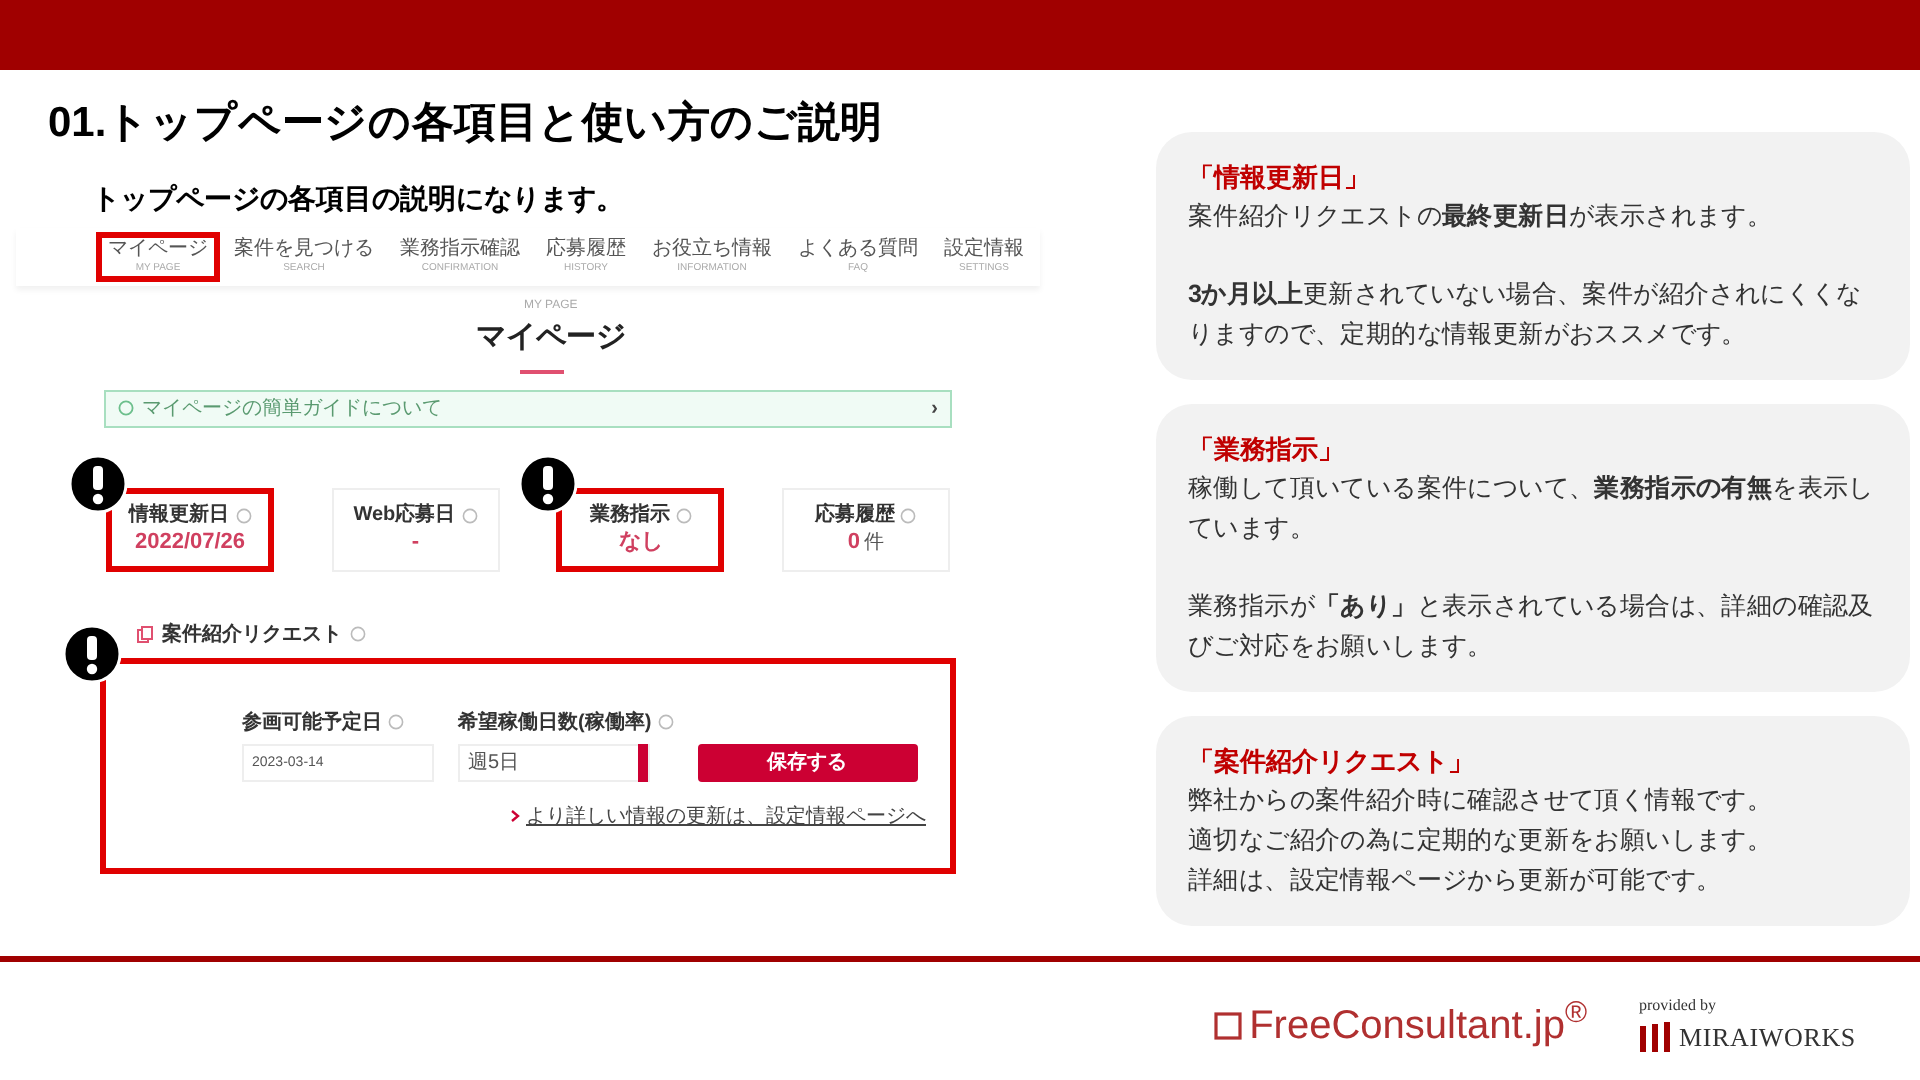 The width and height of the screenshot is (1920, 1080). What do you see at coordinates (1677, 1005) in the screenshot?
I see `provided-by: provided by` at bounding box center [1677, 1005].